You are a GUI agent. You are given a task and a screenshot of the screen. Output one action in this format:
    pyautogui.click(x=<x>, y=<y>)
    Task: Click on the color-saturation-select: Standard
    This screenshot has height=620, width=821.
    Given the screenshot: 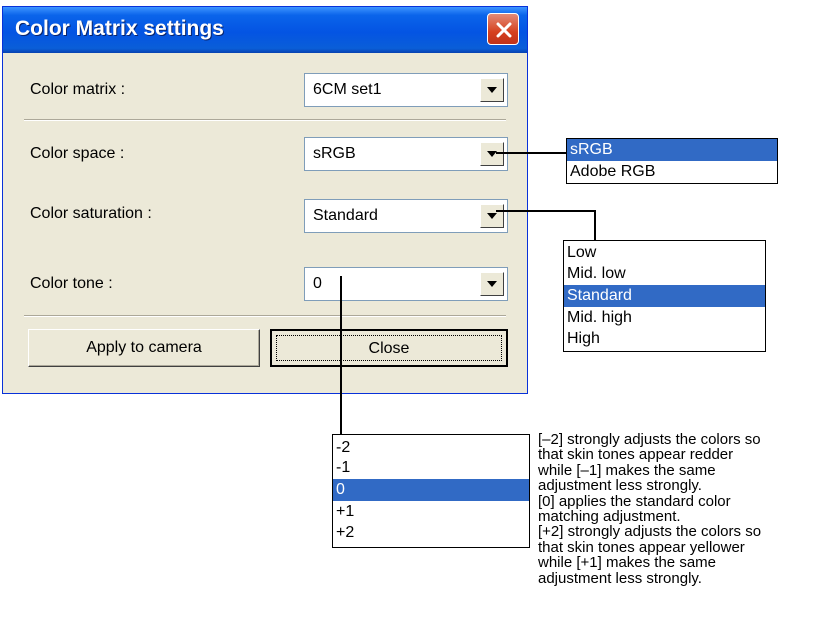 What is the action you would take?
    pyautogui.click(x=406, y=216)
    